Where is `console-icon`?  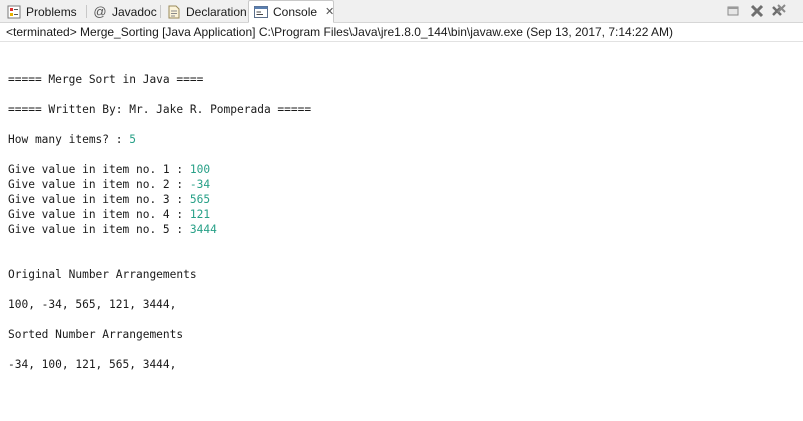
console-icon is located at coordinates (261, 12).